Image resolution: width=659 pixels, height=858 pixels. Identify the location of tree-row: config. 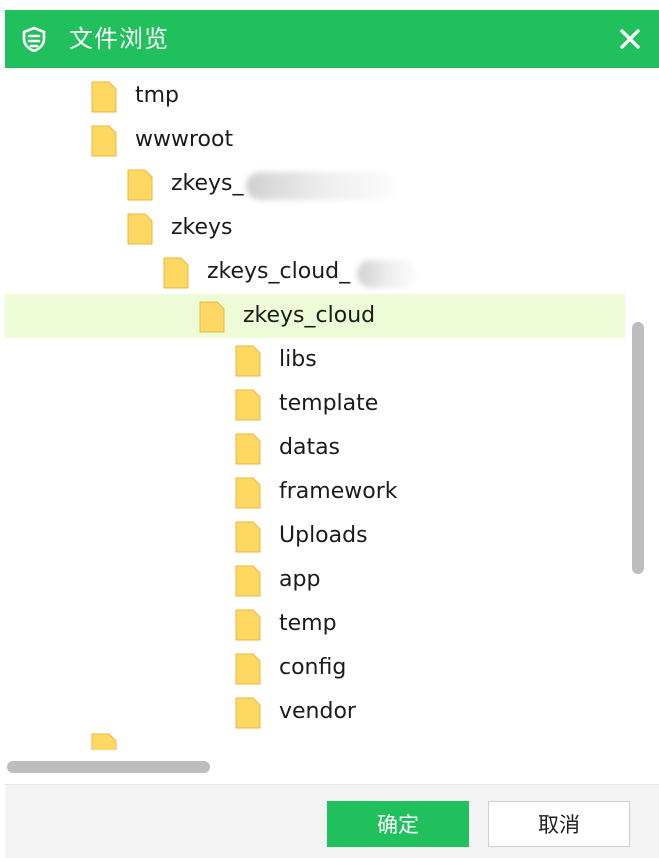
(315, 668).